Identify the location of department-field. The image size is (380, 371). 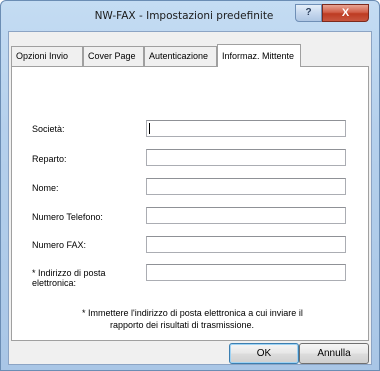
(246, 157).